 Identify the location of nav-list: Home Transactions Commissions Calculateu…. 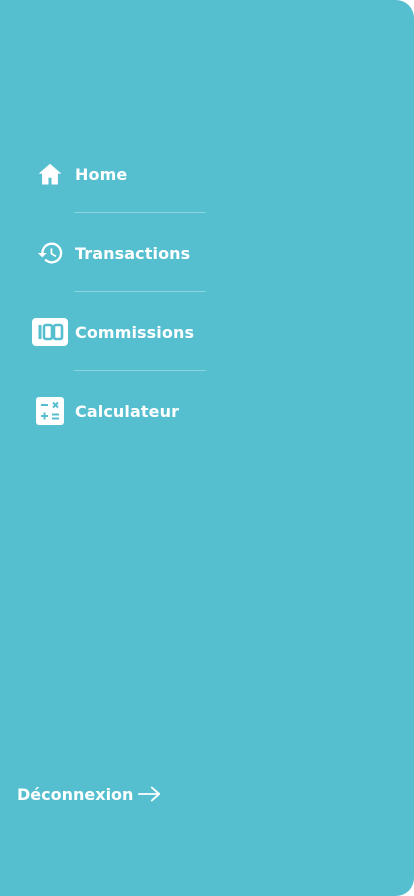
(118, 292).